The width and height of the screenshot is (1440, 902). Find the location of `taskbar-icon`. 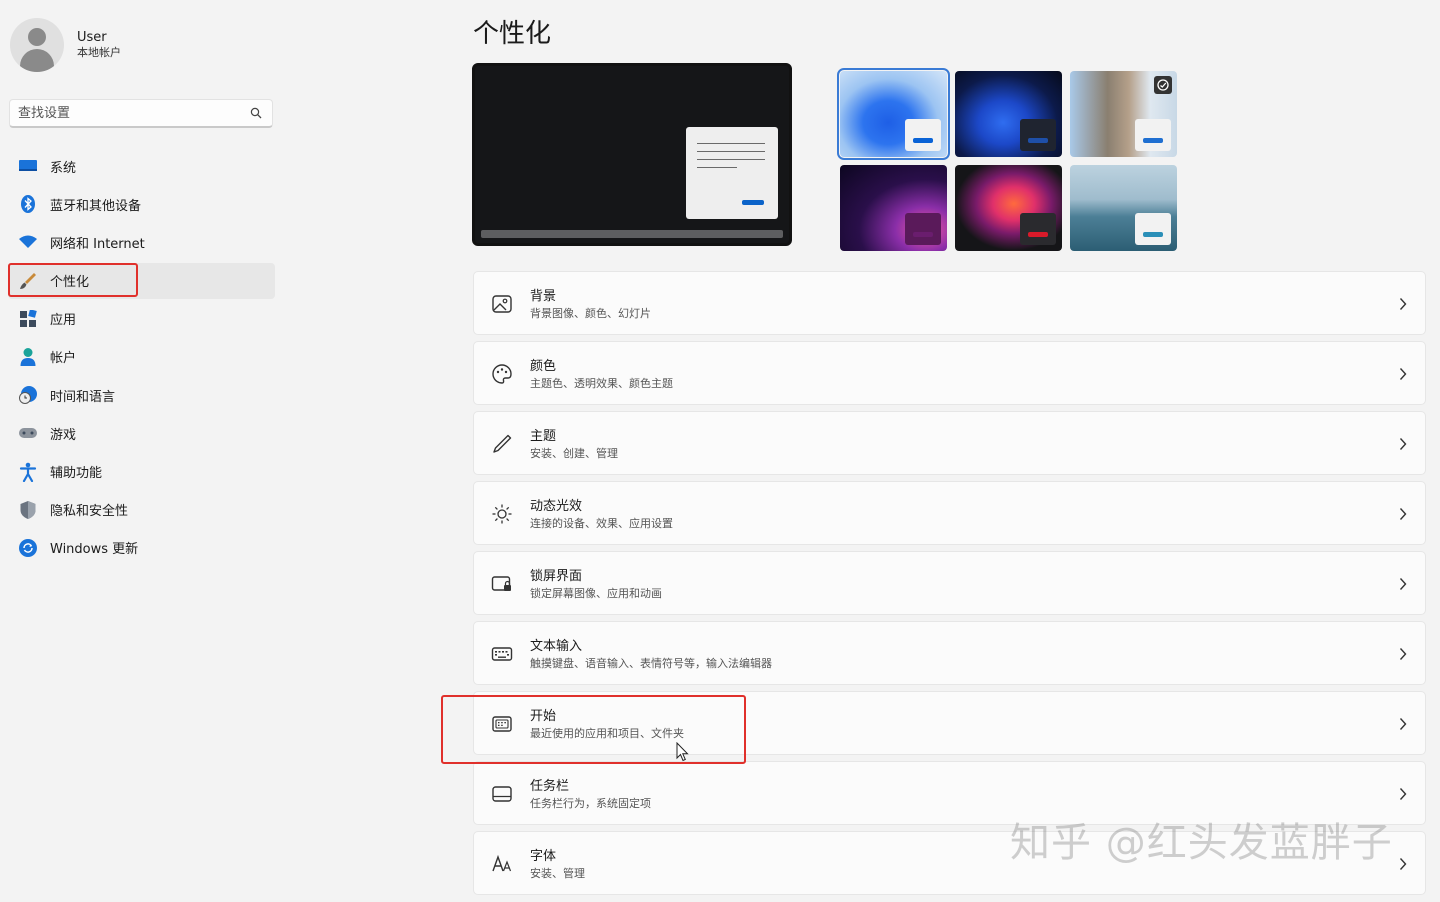

taskbar-icon is located at coordinates (502, 794).